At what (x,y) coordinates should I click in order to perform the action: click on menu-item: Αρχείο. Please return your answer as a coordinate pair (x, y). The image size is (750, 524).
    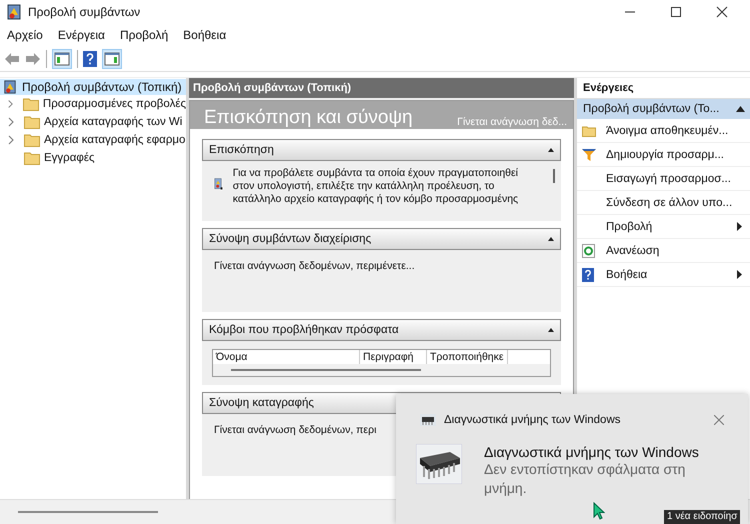
    Looking at the image, I should click on (25, 35).